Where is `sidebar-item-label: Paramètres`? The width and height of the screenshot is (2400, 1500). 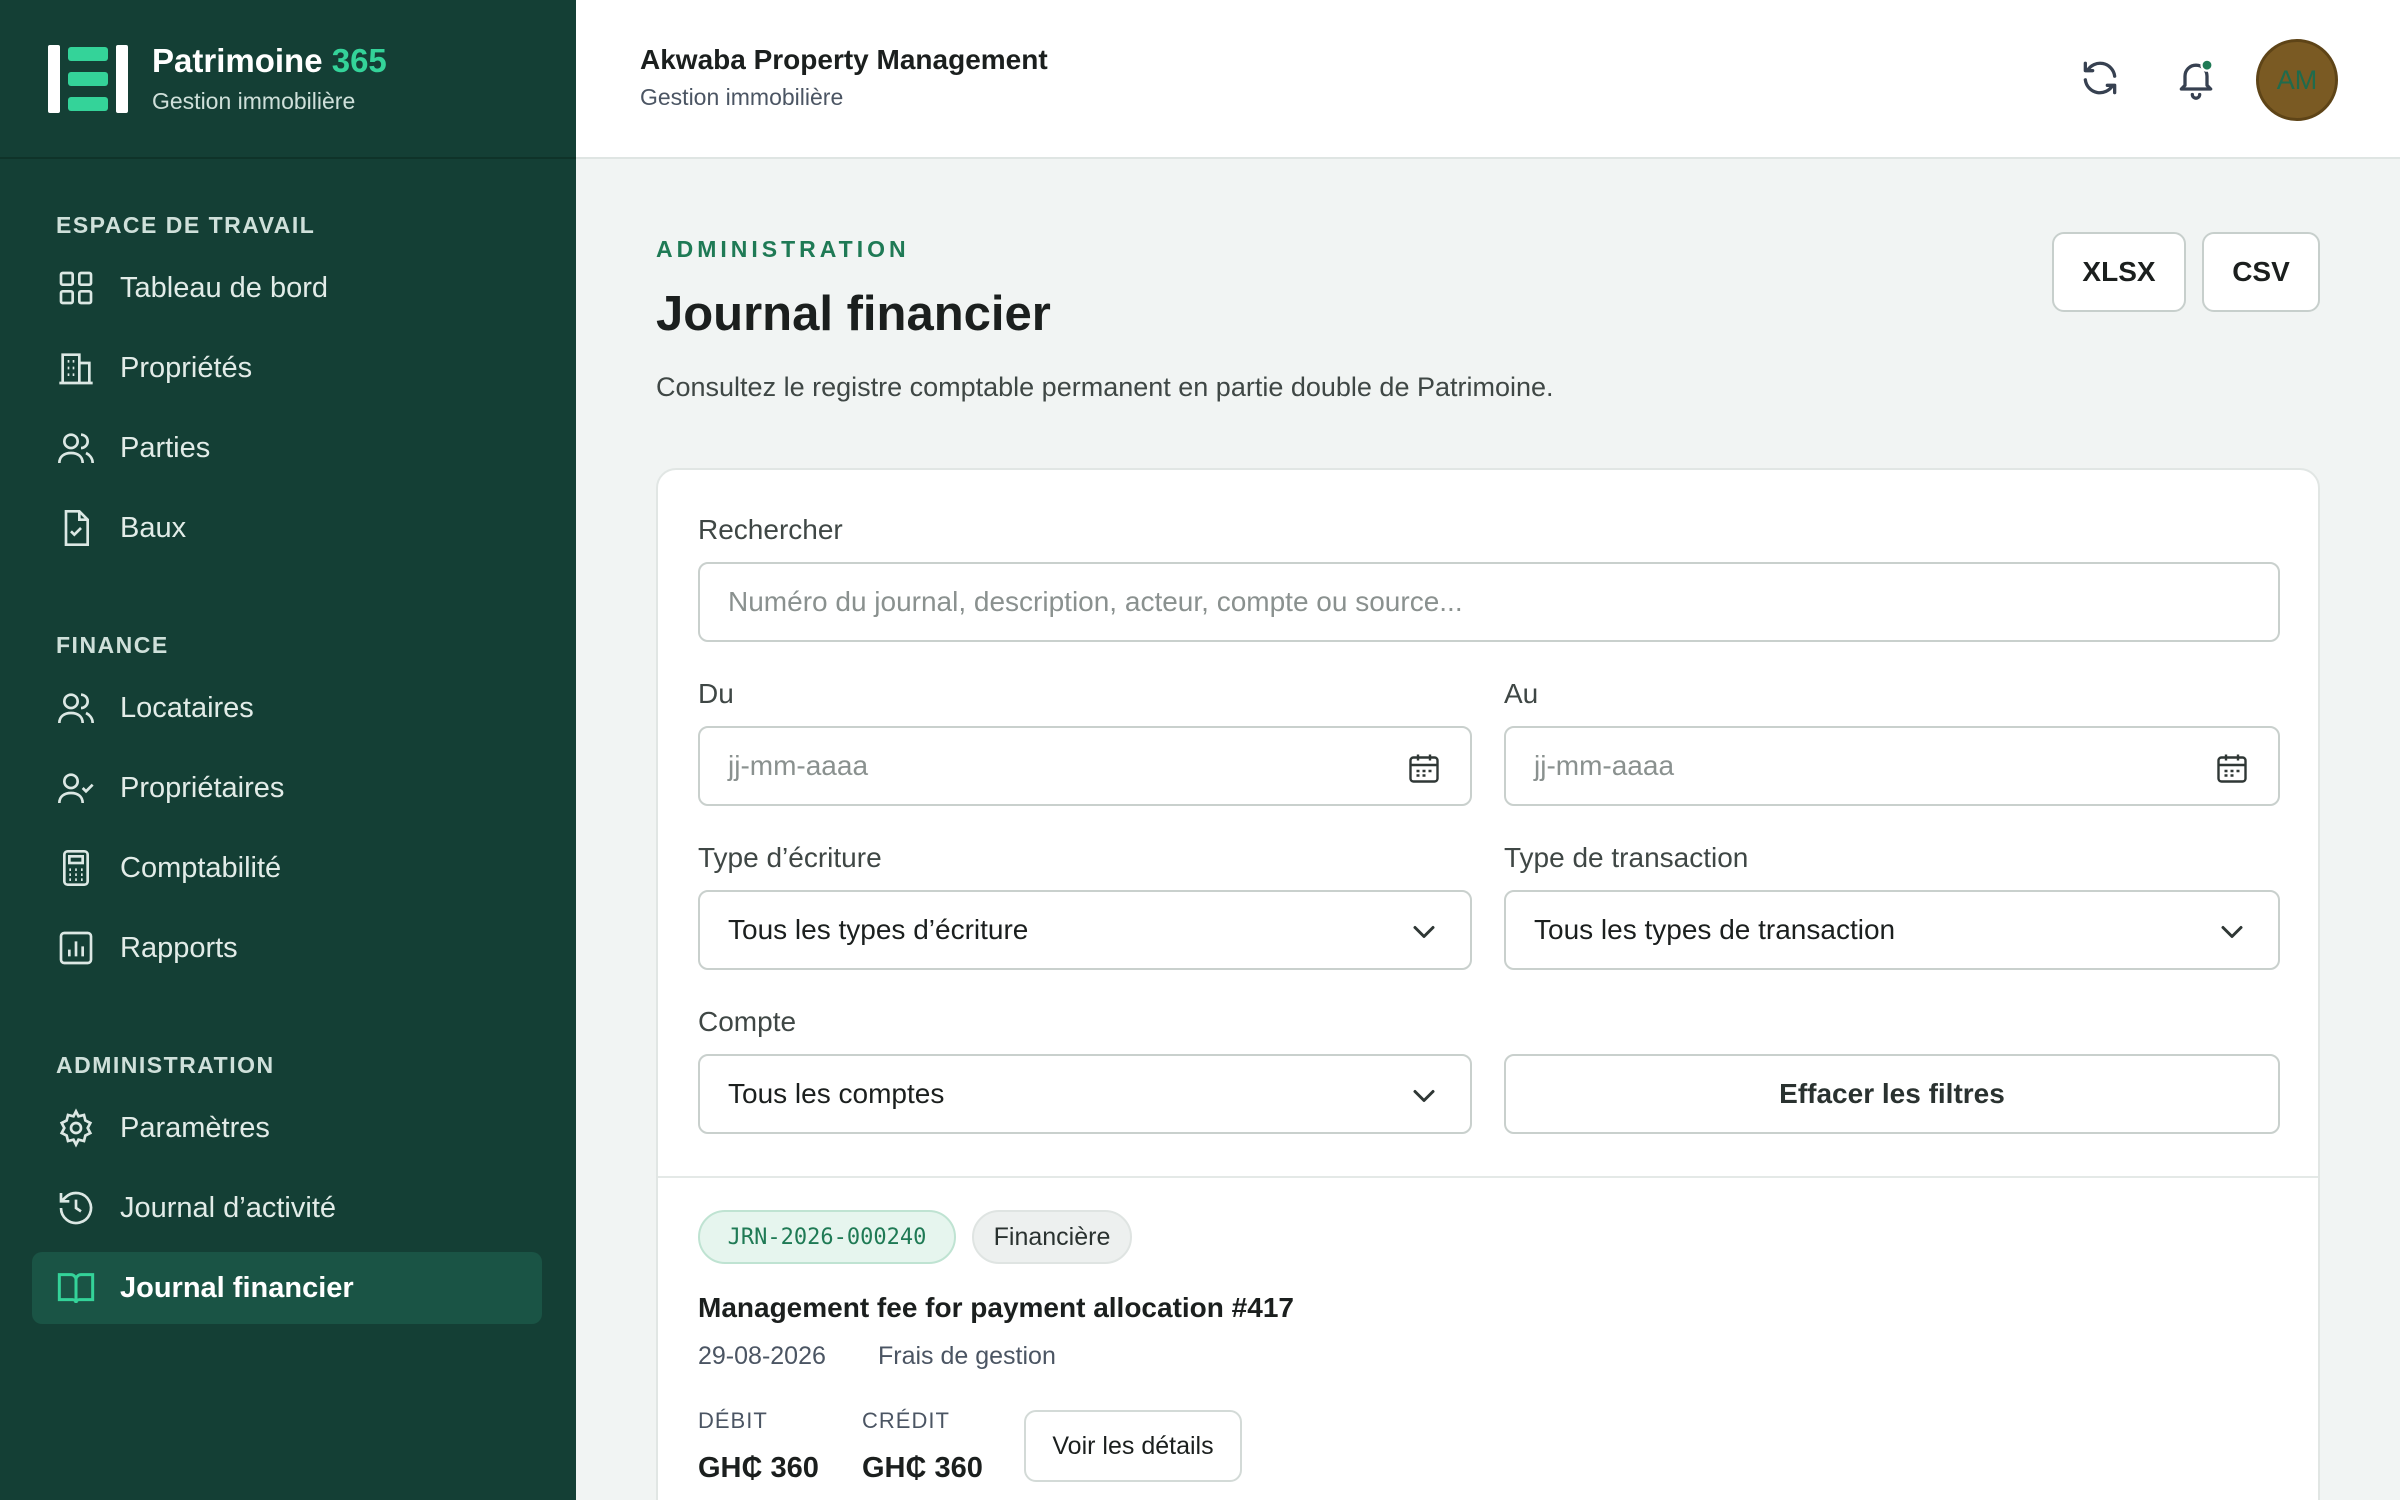
sidebar-item-label: Paramètres is located at coordinates (195, 1127).